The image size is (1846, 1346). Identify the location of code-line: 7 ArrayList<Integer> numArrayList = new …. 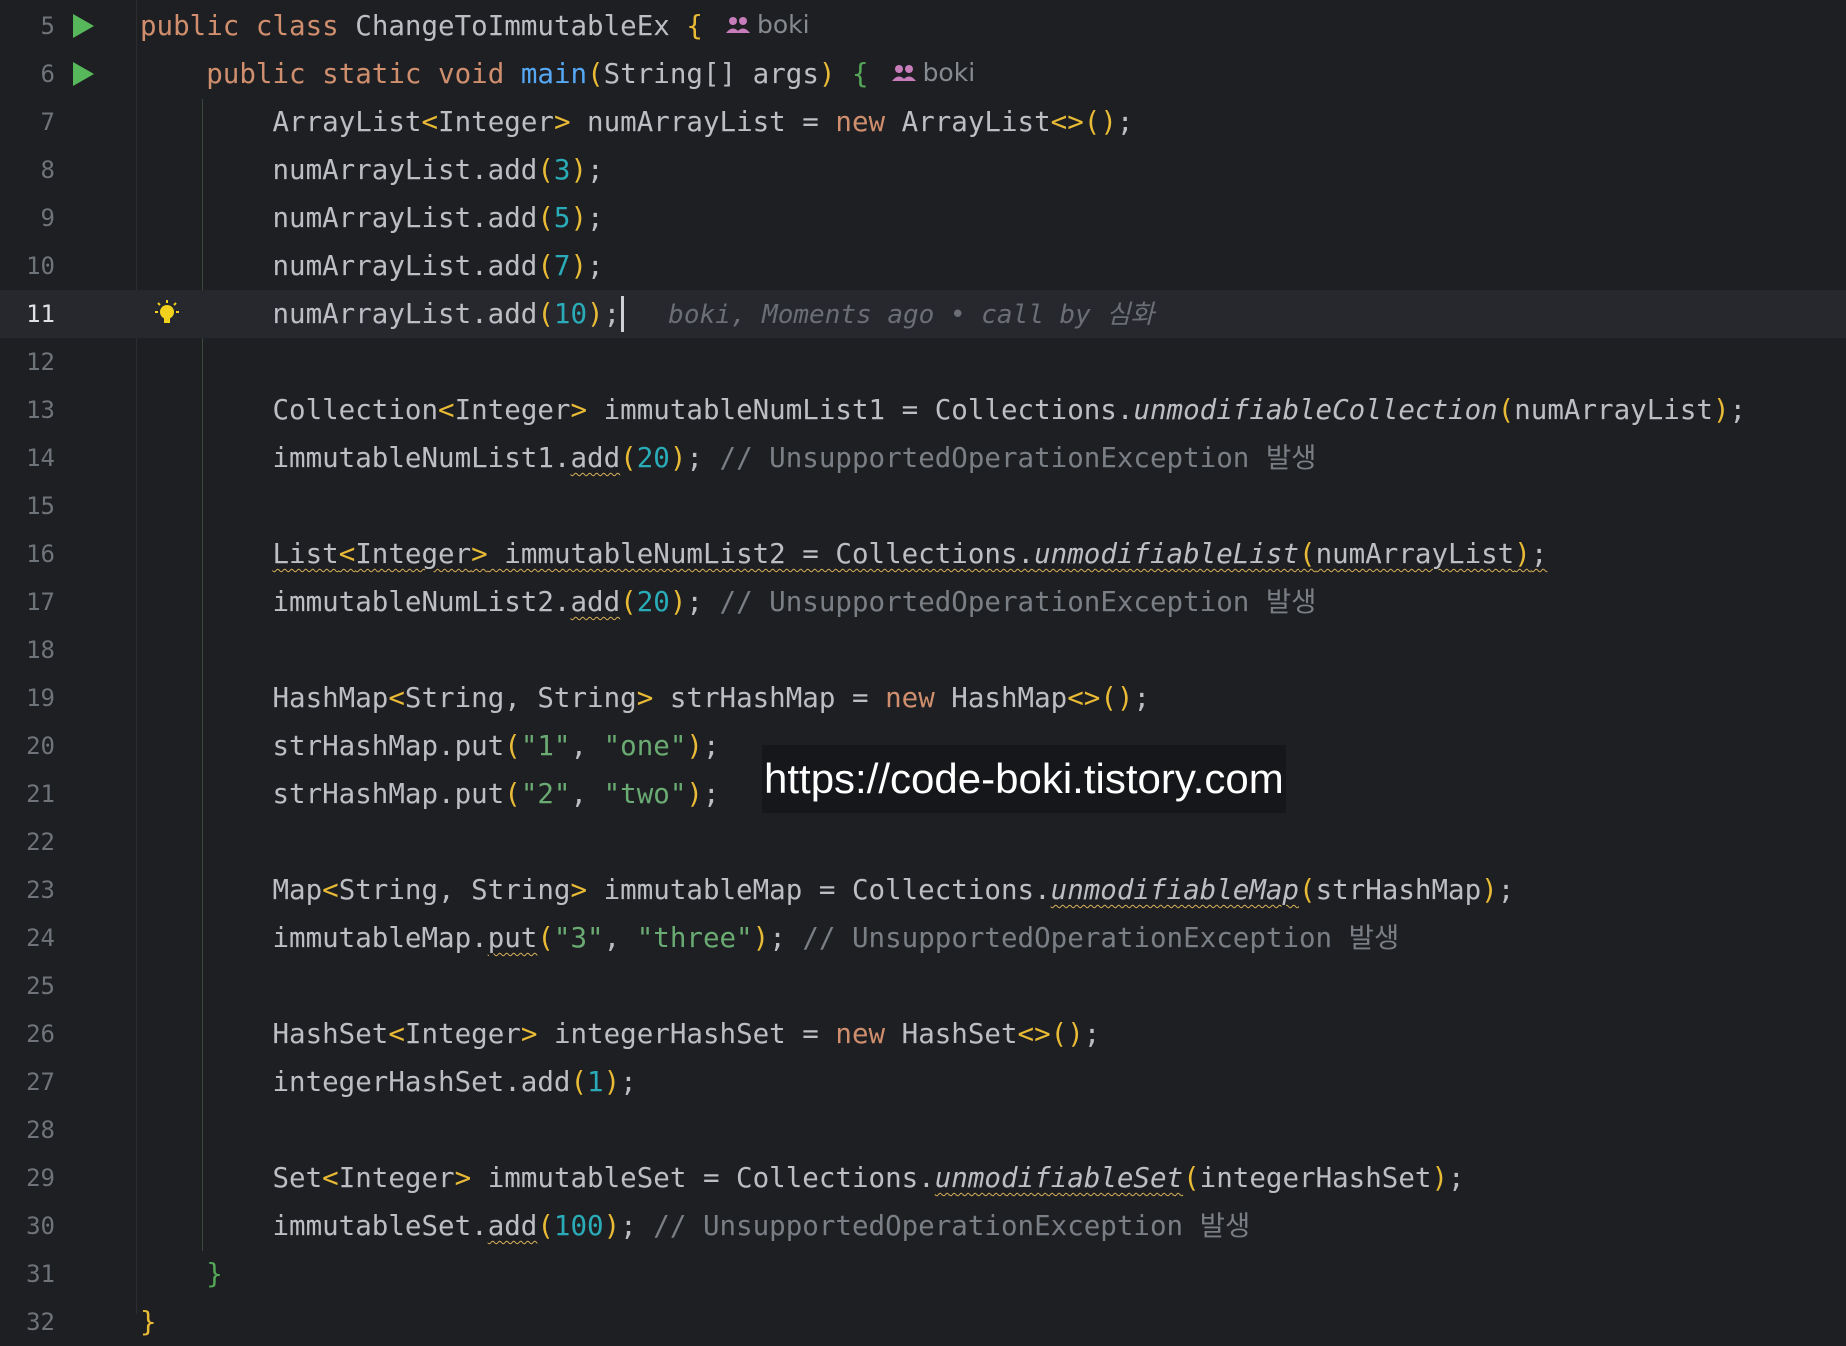
(923, 122).